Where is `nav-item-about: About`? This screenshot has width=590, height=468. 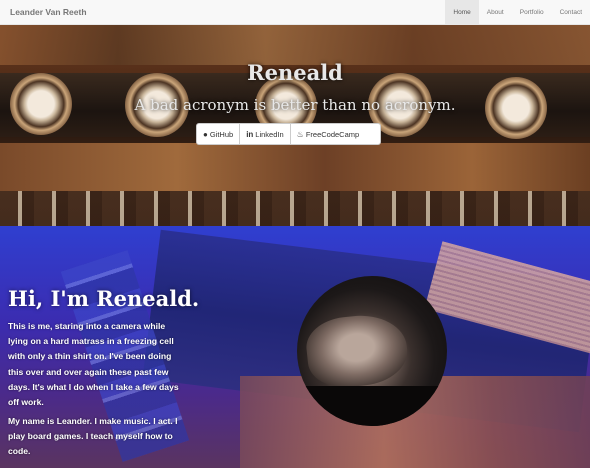 nav-item-about: About is located at coordinates (495, 12).